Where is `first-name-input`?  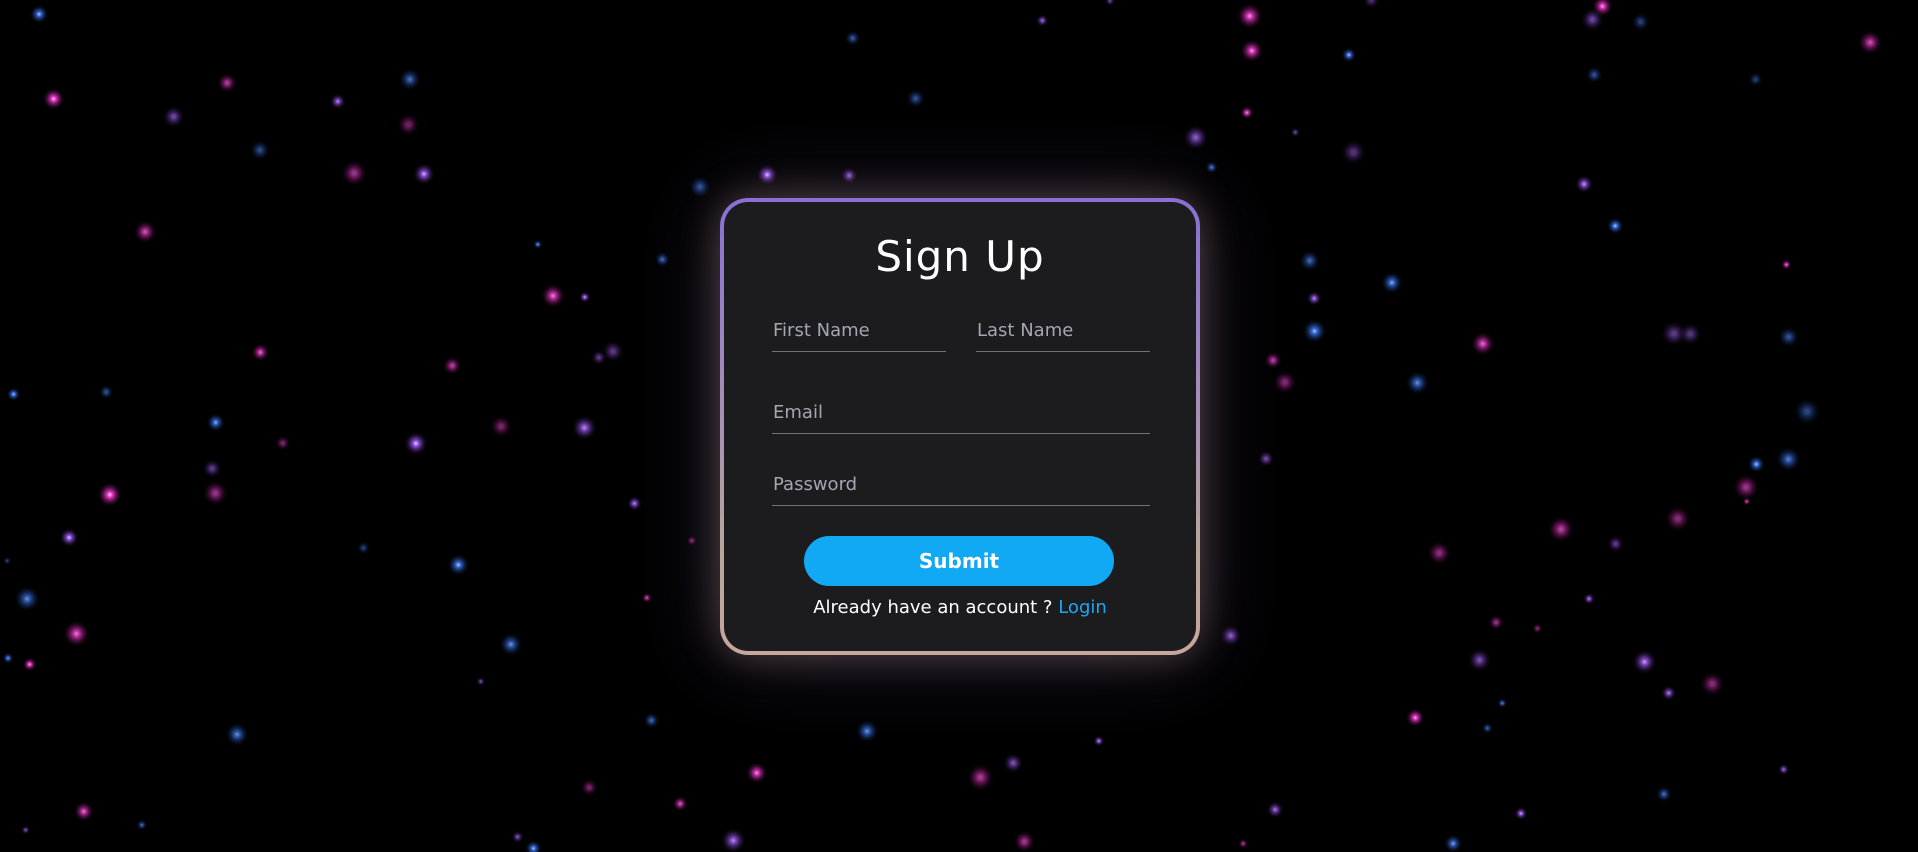 first-name-input is located at coordinates (859, 330).